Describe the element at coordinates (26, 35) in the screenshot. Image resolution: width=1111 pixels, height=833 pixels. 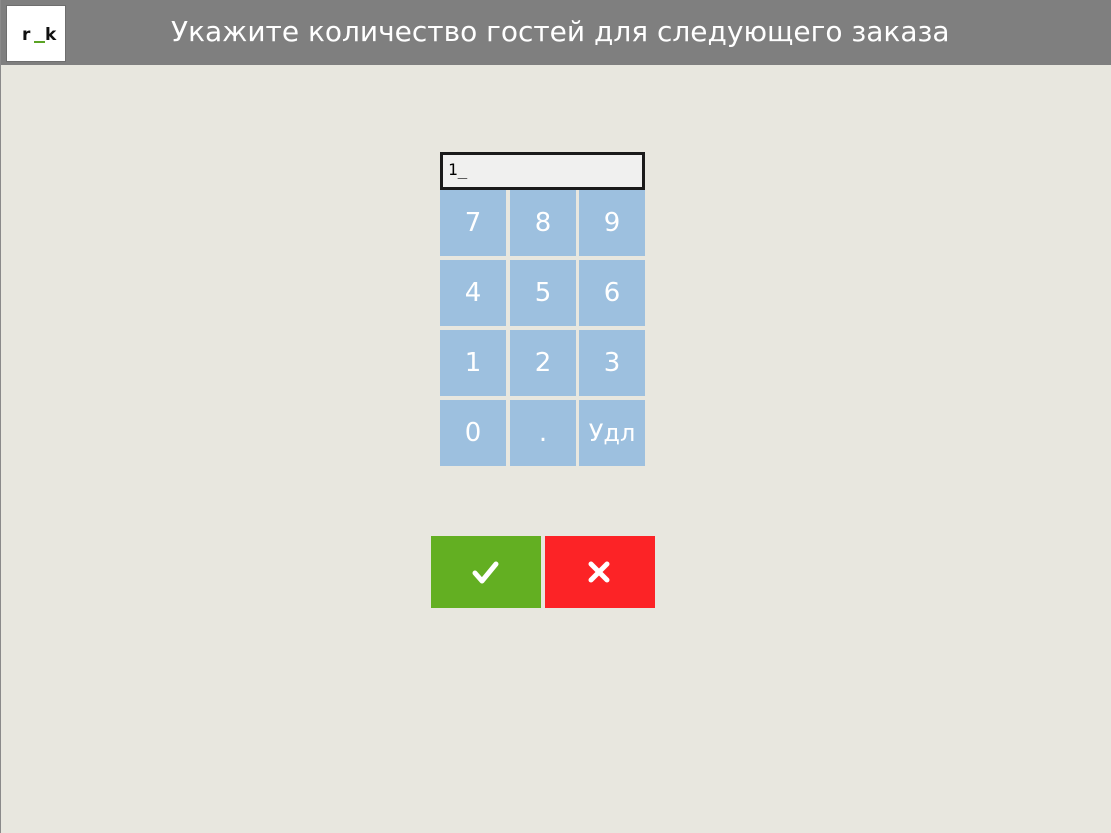
I see `logo-letter-r: r` at that location.